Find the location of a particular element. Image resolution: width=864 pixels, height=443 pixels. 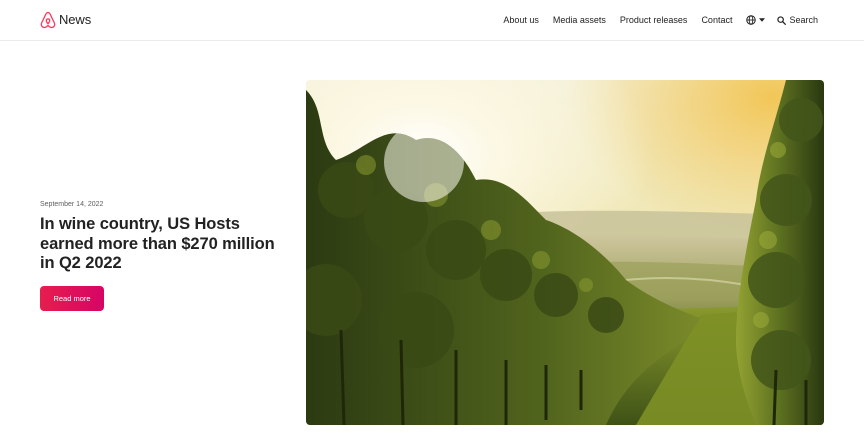

search-label: Search is located at coordinates (803, 20).